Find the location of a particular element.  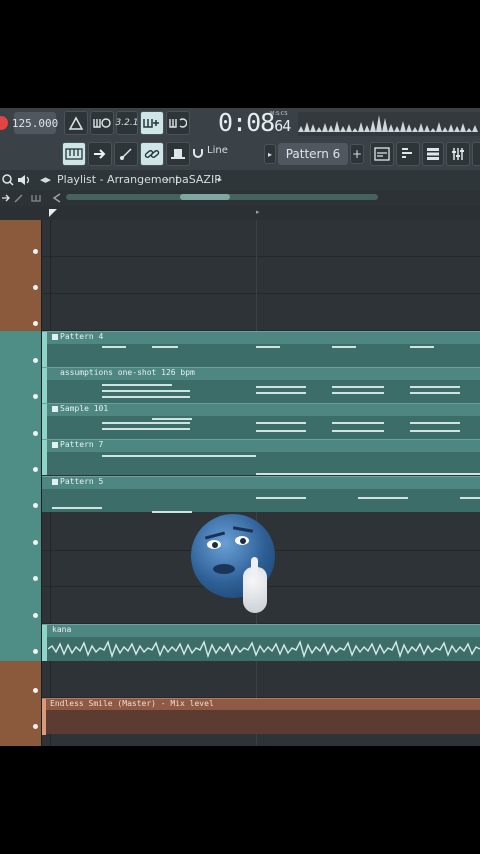

playlist-window-button is located at coordinates (382, 154).